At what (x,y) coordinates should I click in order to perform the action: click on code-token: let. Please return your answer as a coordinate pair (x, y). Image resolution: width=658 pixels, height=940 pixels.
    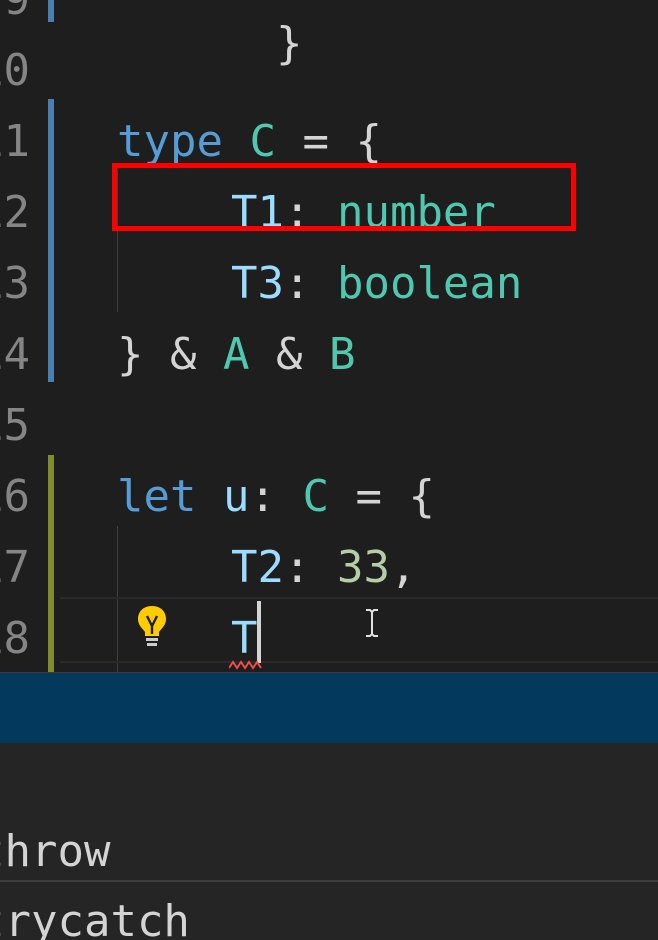
    Looking at the image, I should click on (157, 496).